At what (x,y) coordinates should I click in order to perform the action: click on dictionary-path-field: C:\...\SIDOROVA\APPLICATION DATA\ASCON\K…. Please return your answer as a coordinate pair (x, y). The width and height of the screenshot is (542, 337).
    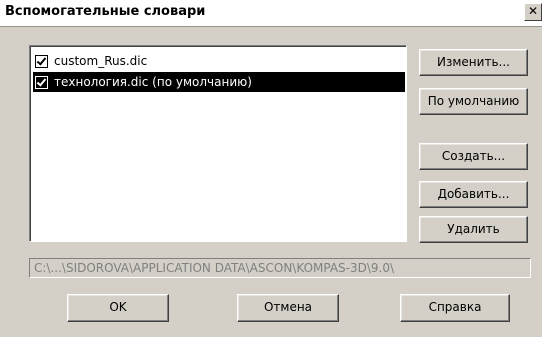
    Looking at the image, I should click on (280, 268).